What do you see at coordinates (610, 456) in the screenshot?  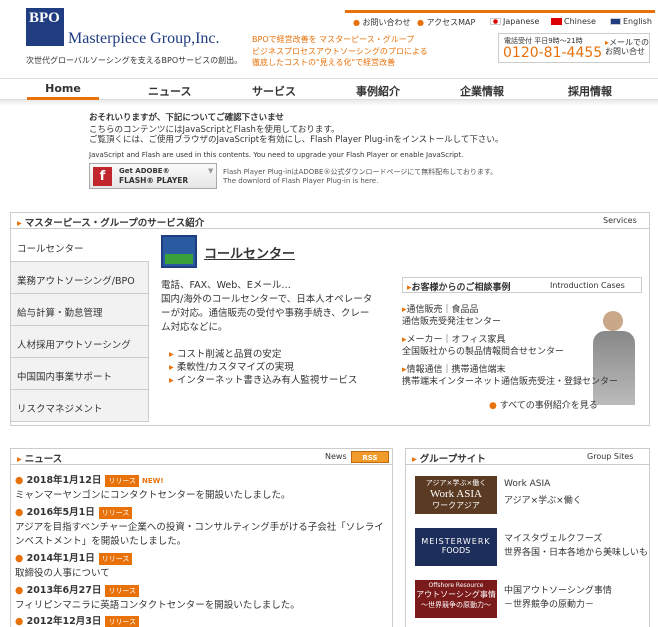 I see `group-sub: Group Sites` at bounding box center [610, 456].